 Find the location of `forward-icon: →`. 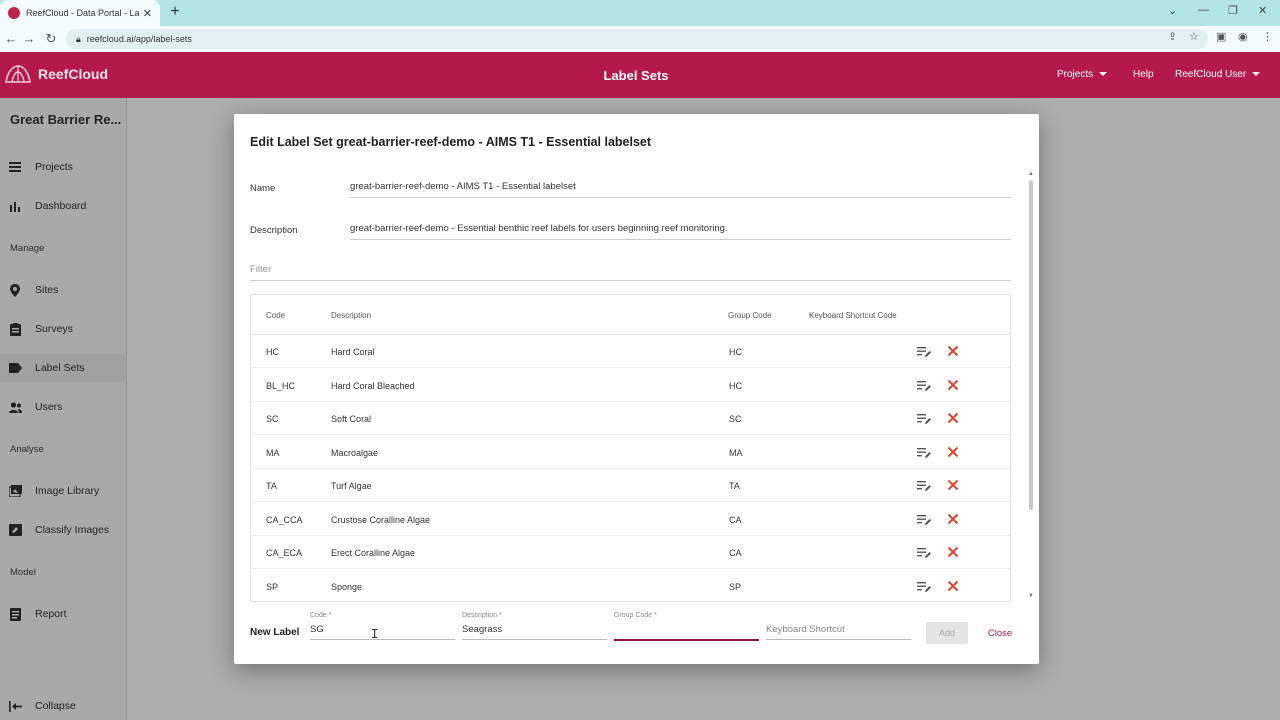

forward-icon: → is located at coordinates (29, 38).